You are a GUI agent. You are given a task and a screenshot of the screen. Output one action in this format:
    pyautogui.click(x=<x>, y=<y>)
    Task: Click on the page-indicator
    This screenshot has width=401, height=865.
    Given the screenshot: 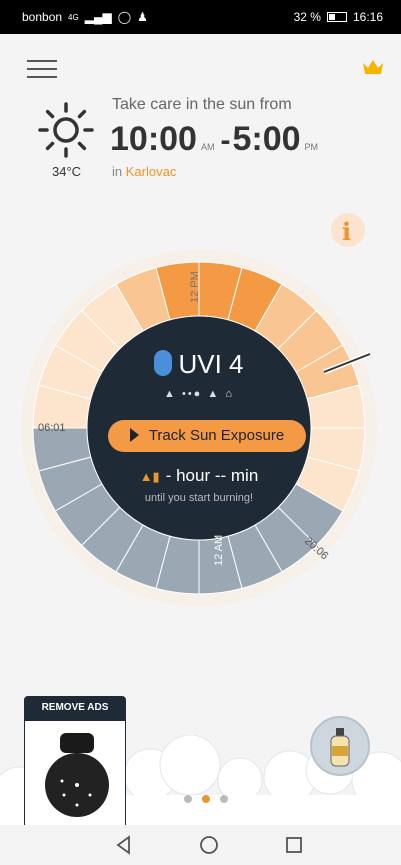 What is the action you would take?
    pyautogui.click(x=206, y=799)
    